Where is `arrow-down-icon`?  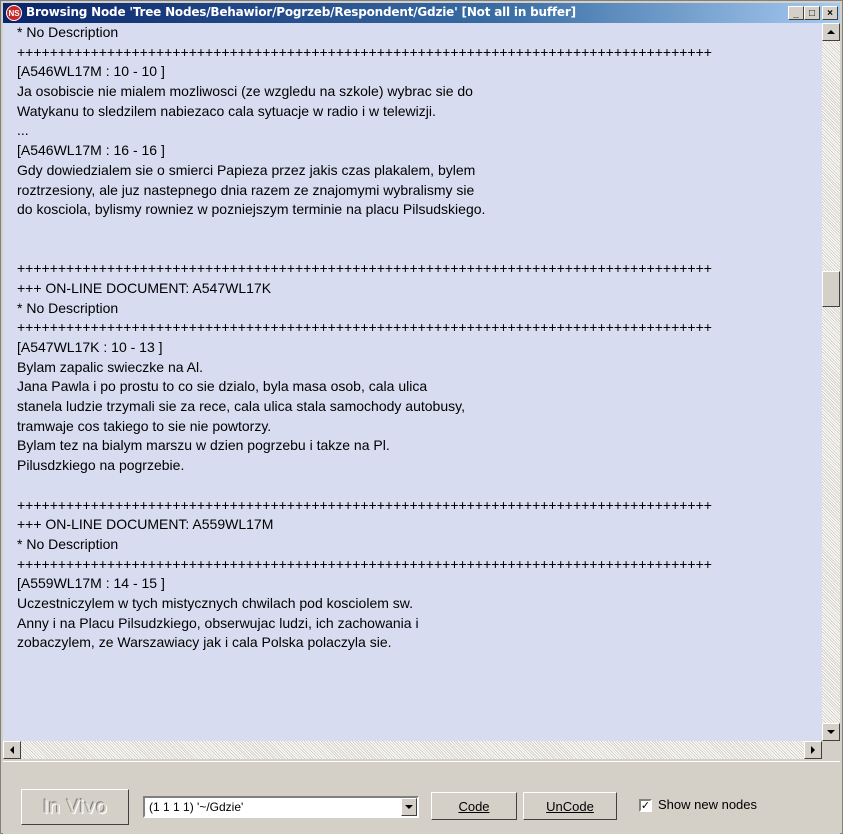
arrow-down-icon is located at coordinates (831, 732).